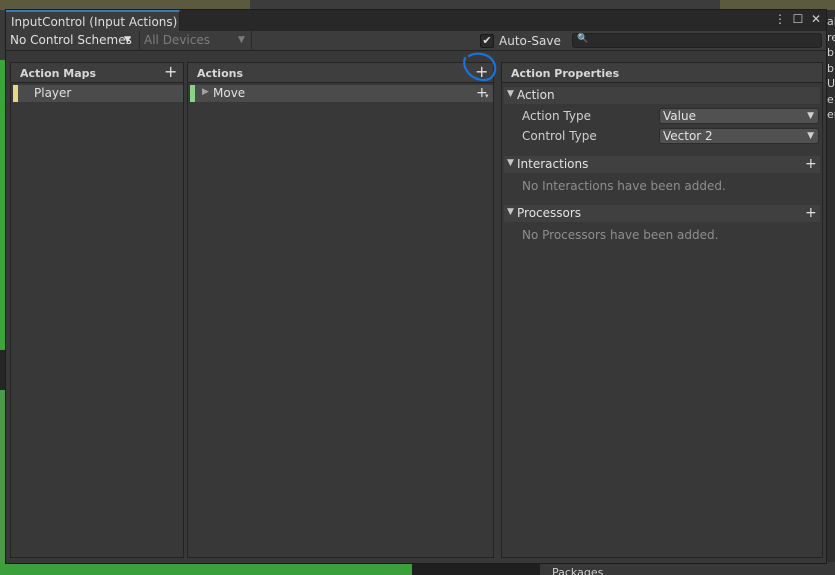 The width and height of the screenshot is (835, 575). I want to click on close-icon: ✕, so click(816, 19).